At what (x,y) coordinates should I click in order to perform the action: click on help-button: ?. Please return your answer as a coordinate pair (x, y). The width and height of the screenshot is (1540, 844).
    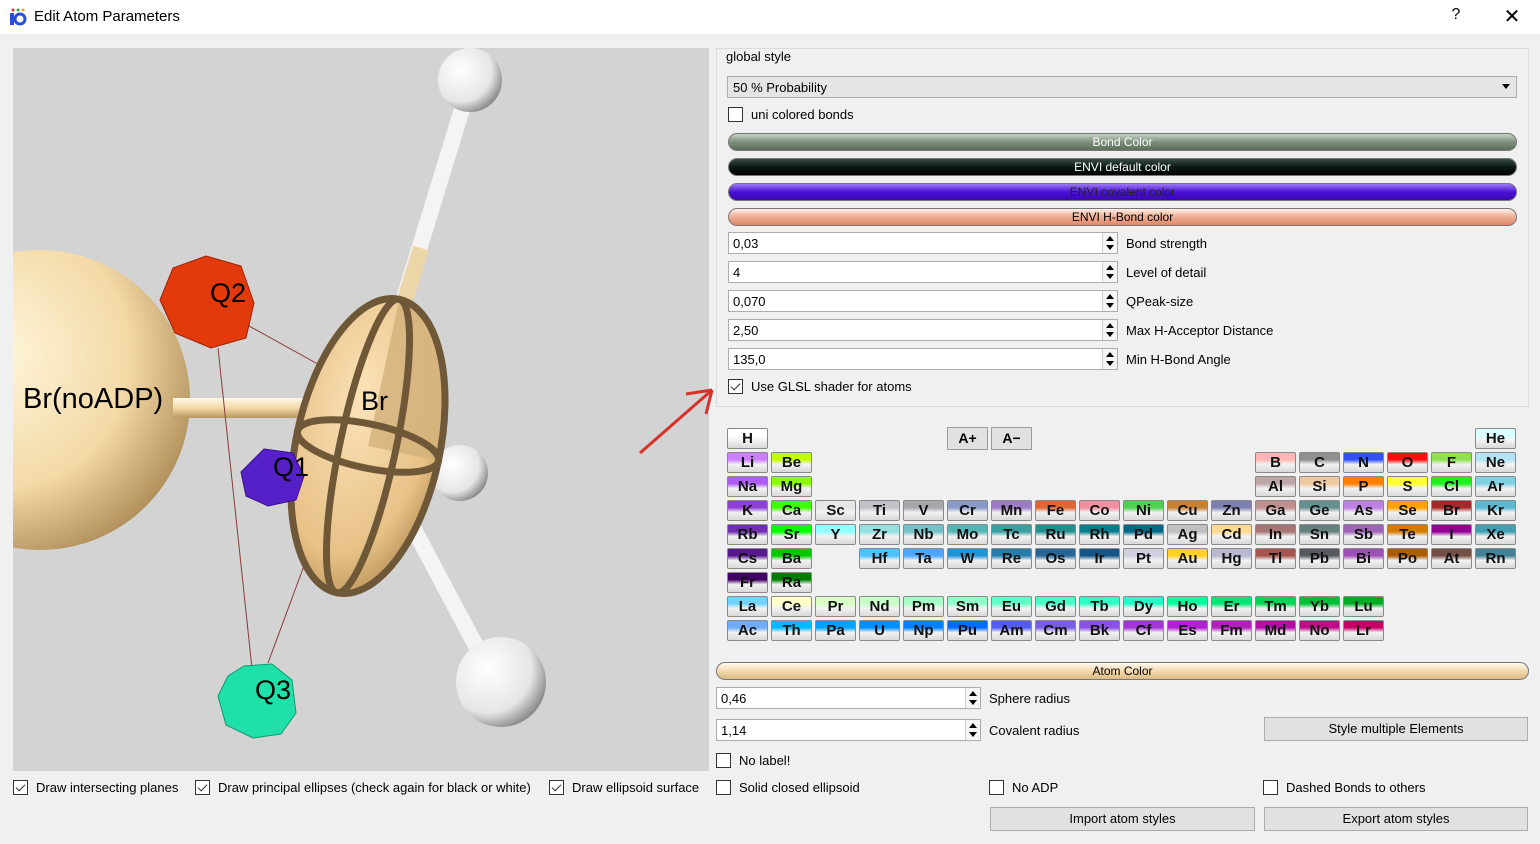
    Looking at the image, I should click on (1456, 15).